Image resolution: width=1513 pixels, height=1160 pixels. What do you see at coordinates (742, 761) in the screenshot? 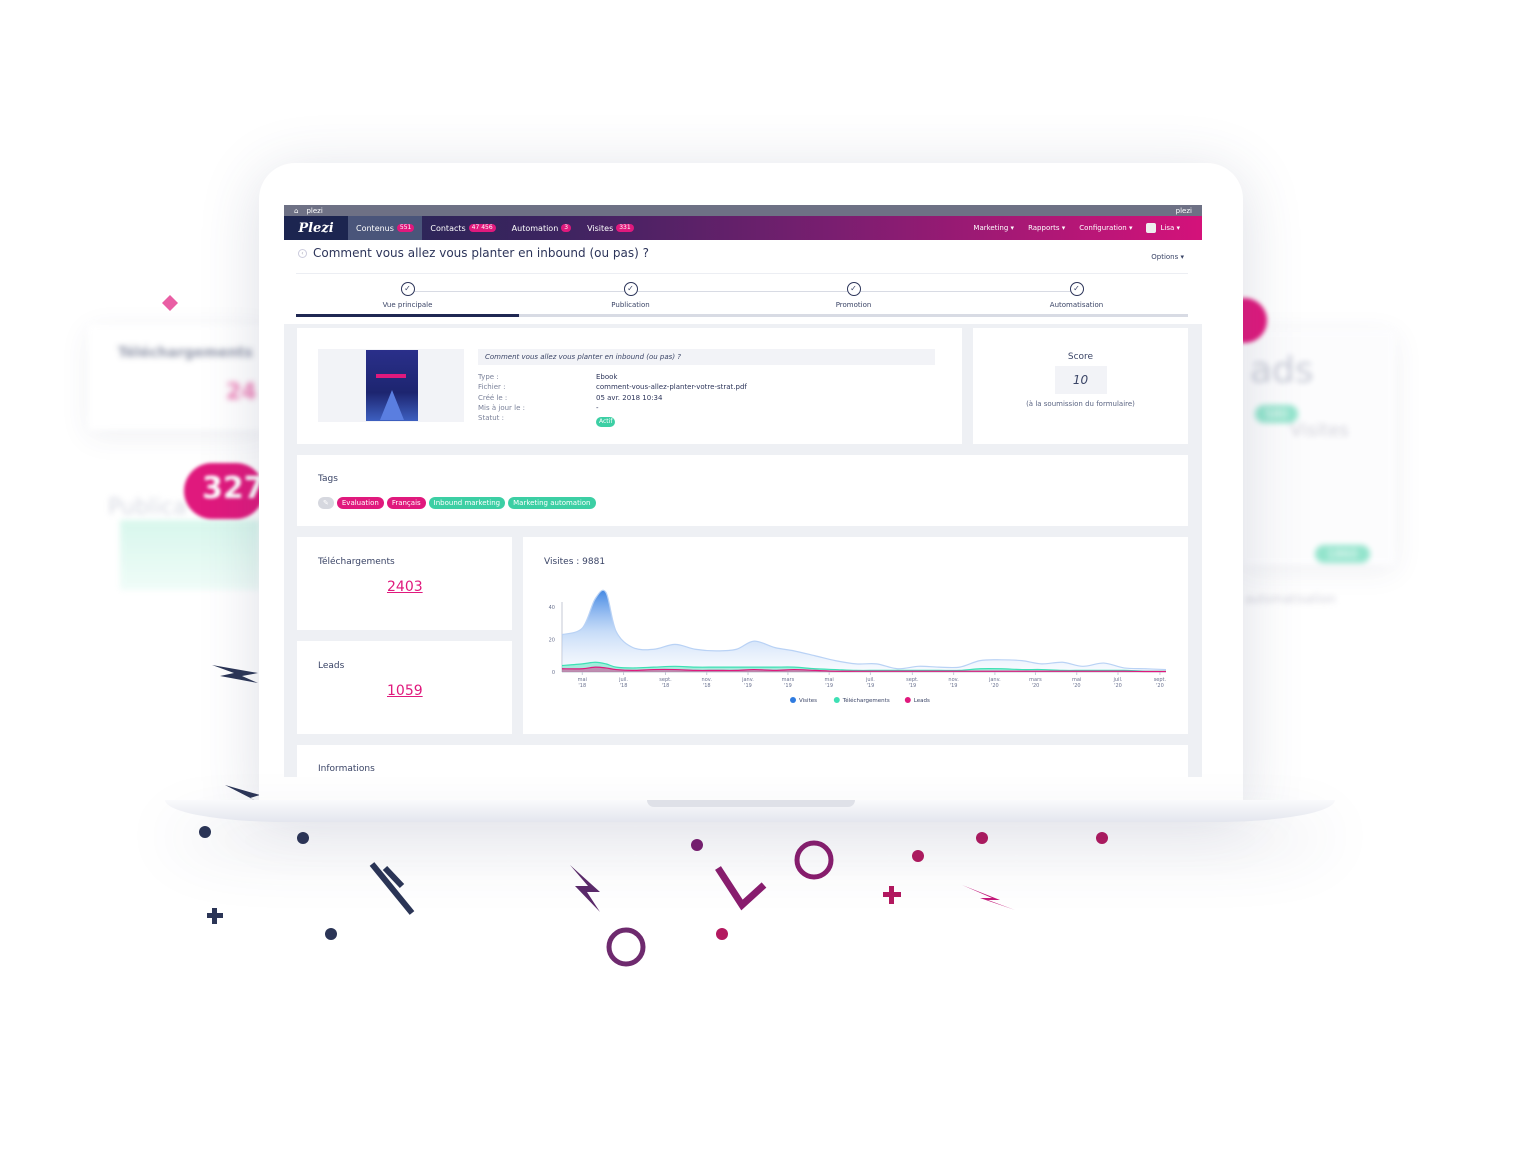
I see `informations-card: Informations` at bounding box center [742, 761].